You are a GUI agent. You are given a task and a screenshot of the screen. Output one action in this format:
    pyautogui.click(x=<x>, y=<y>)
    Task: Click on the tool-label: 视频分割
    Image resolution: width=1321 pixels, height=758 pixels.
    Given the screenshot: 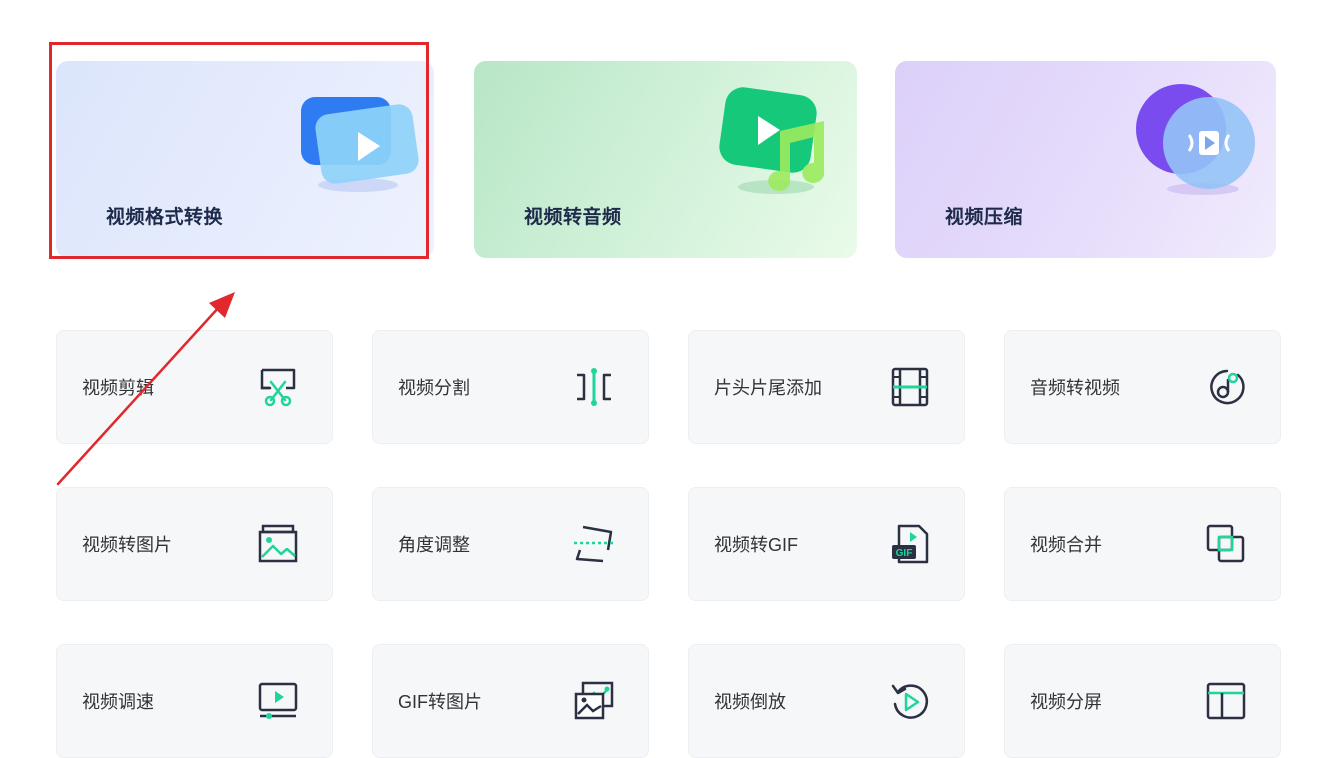 What is the action you would take?
    pyautogui.click(x=434, y=388)
    